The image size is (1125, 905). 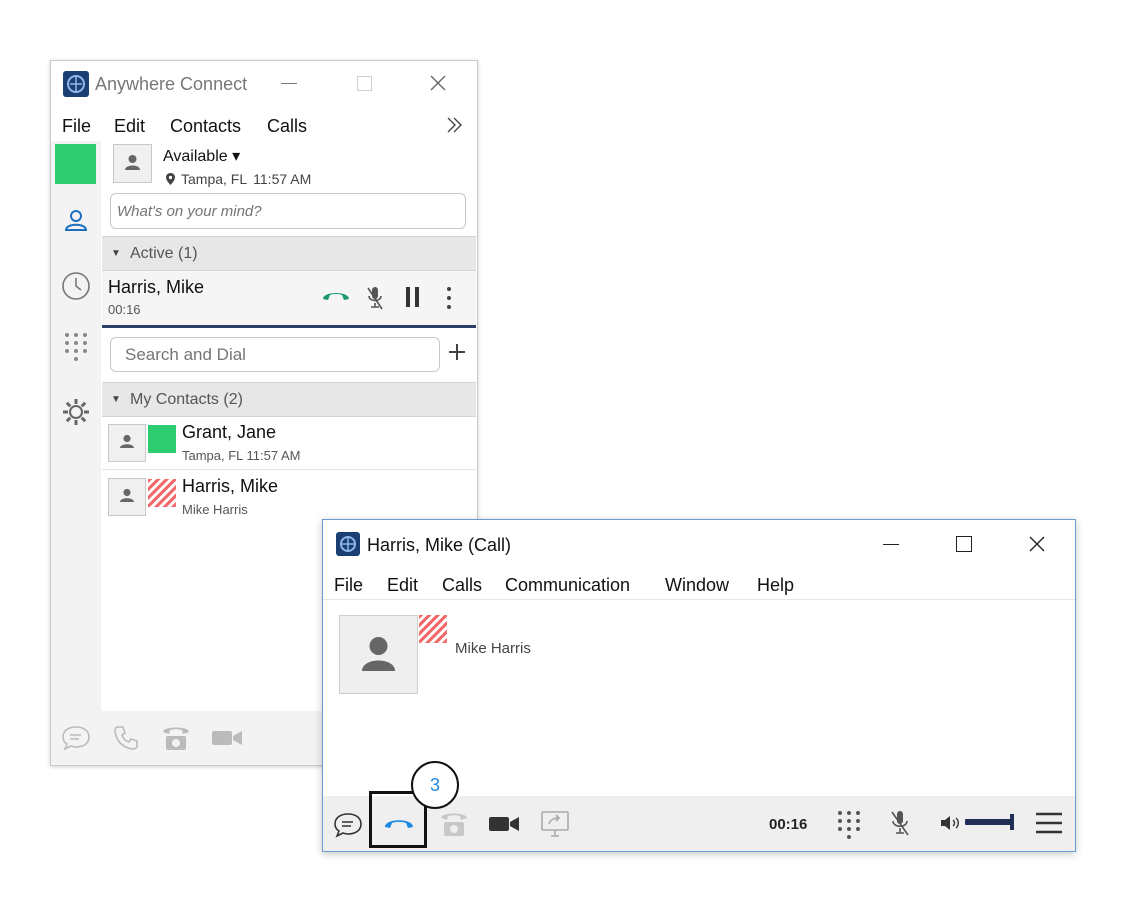 What do you see at coordinates (493, 648) in the screenshot?
I see `call-contact-name: Mike Harris` at bounding box center [493, 648].